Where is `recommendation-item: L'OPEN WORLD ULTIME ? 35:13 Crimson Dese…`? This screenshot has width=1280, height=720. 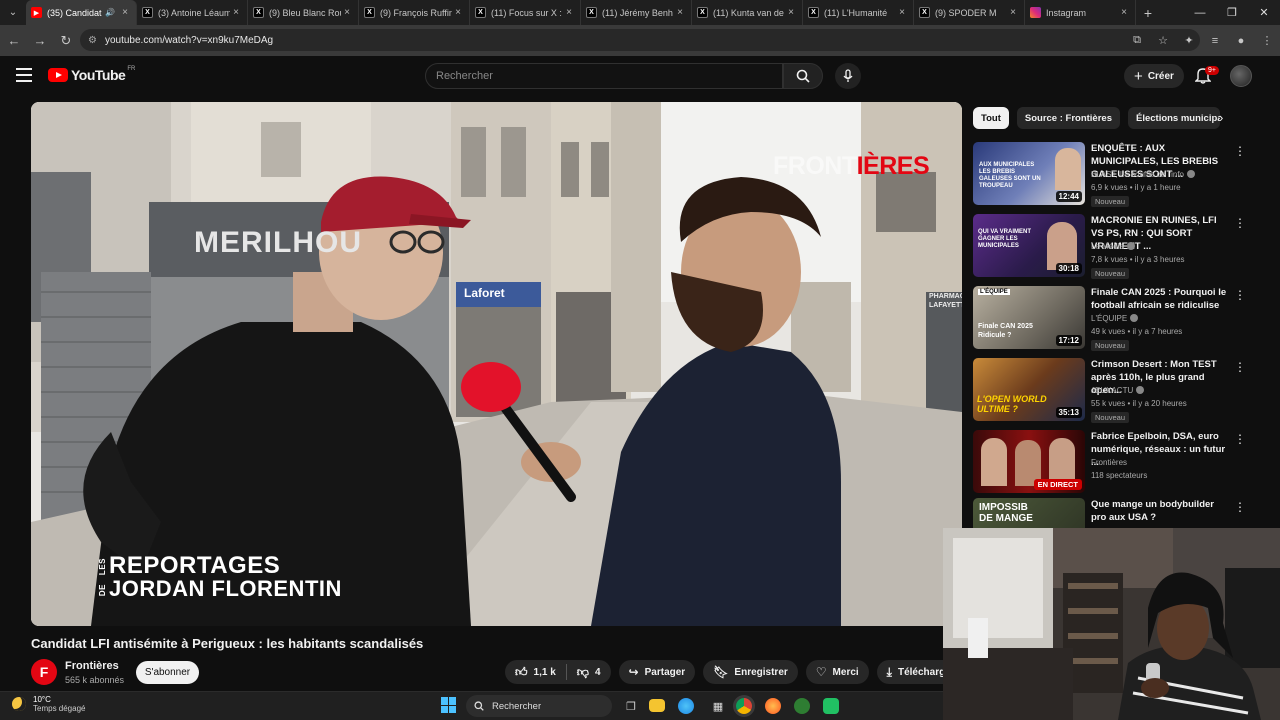
recommendation-item: L'OPEN WORLD ULTIME ? 35:13 Crimson Dese… is located at coordinates (1121, 390).